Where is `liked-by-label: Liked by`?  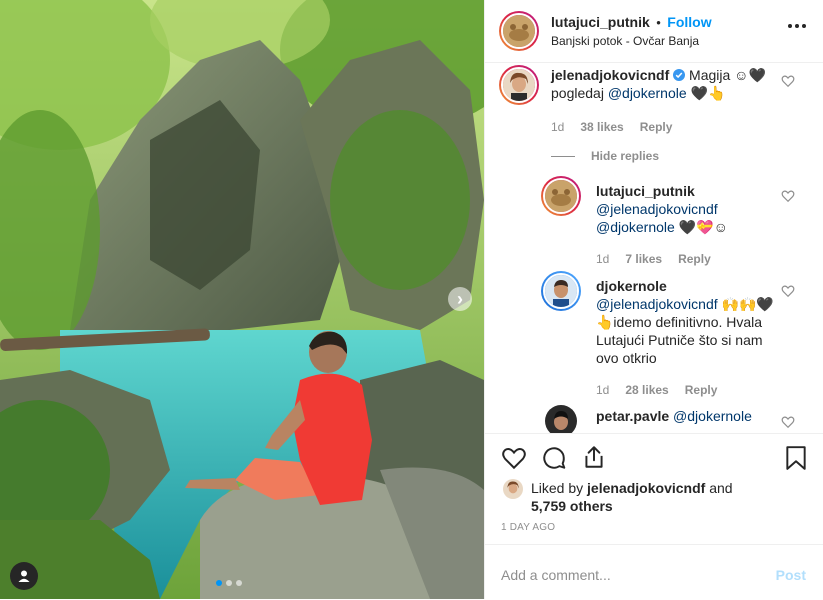
liked-by-label: Liked by is located at coordinates (557, 488).